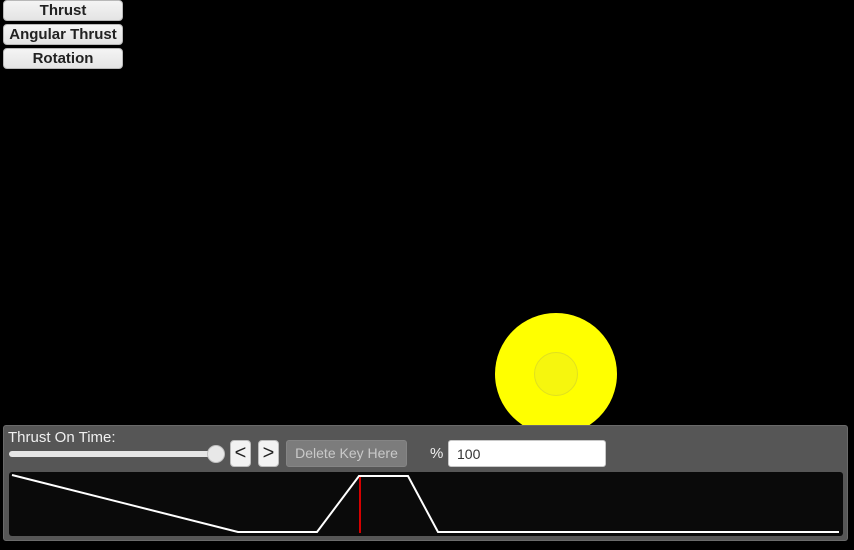 Image resolution: width=854 pixels, height=550 pixels. Describe the element at coordinates (527, 453) in the screenshot. I see `percent-input` at that location.